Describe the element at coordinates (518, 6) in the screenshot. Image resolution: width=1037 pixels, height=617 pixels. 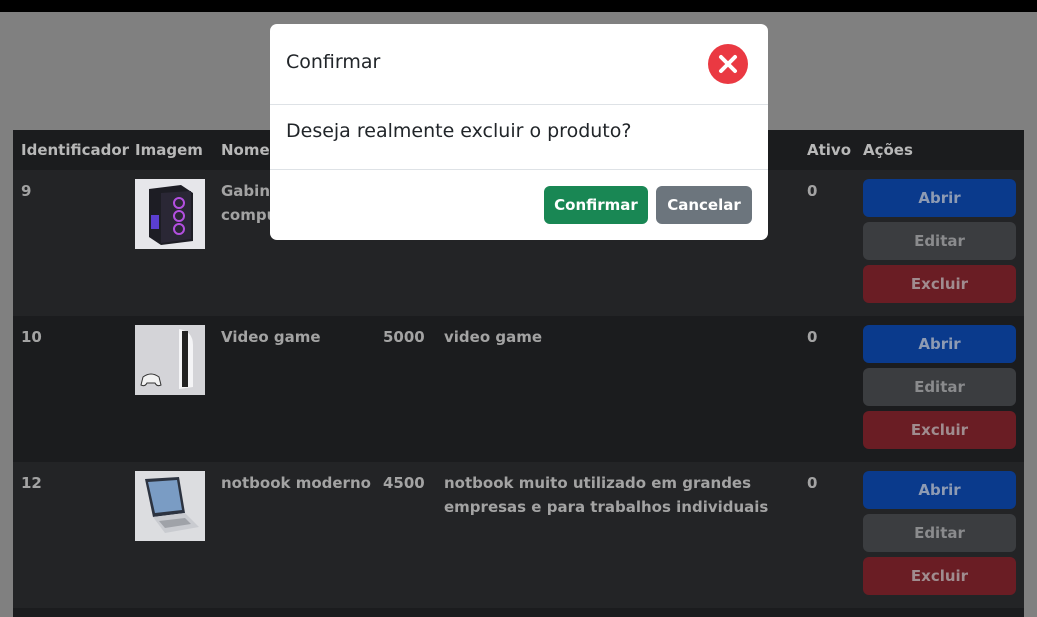
I see `top-bar` at that location.